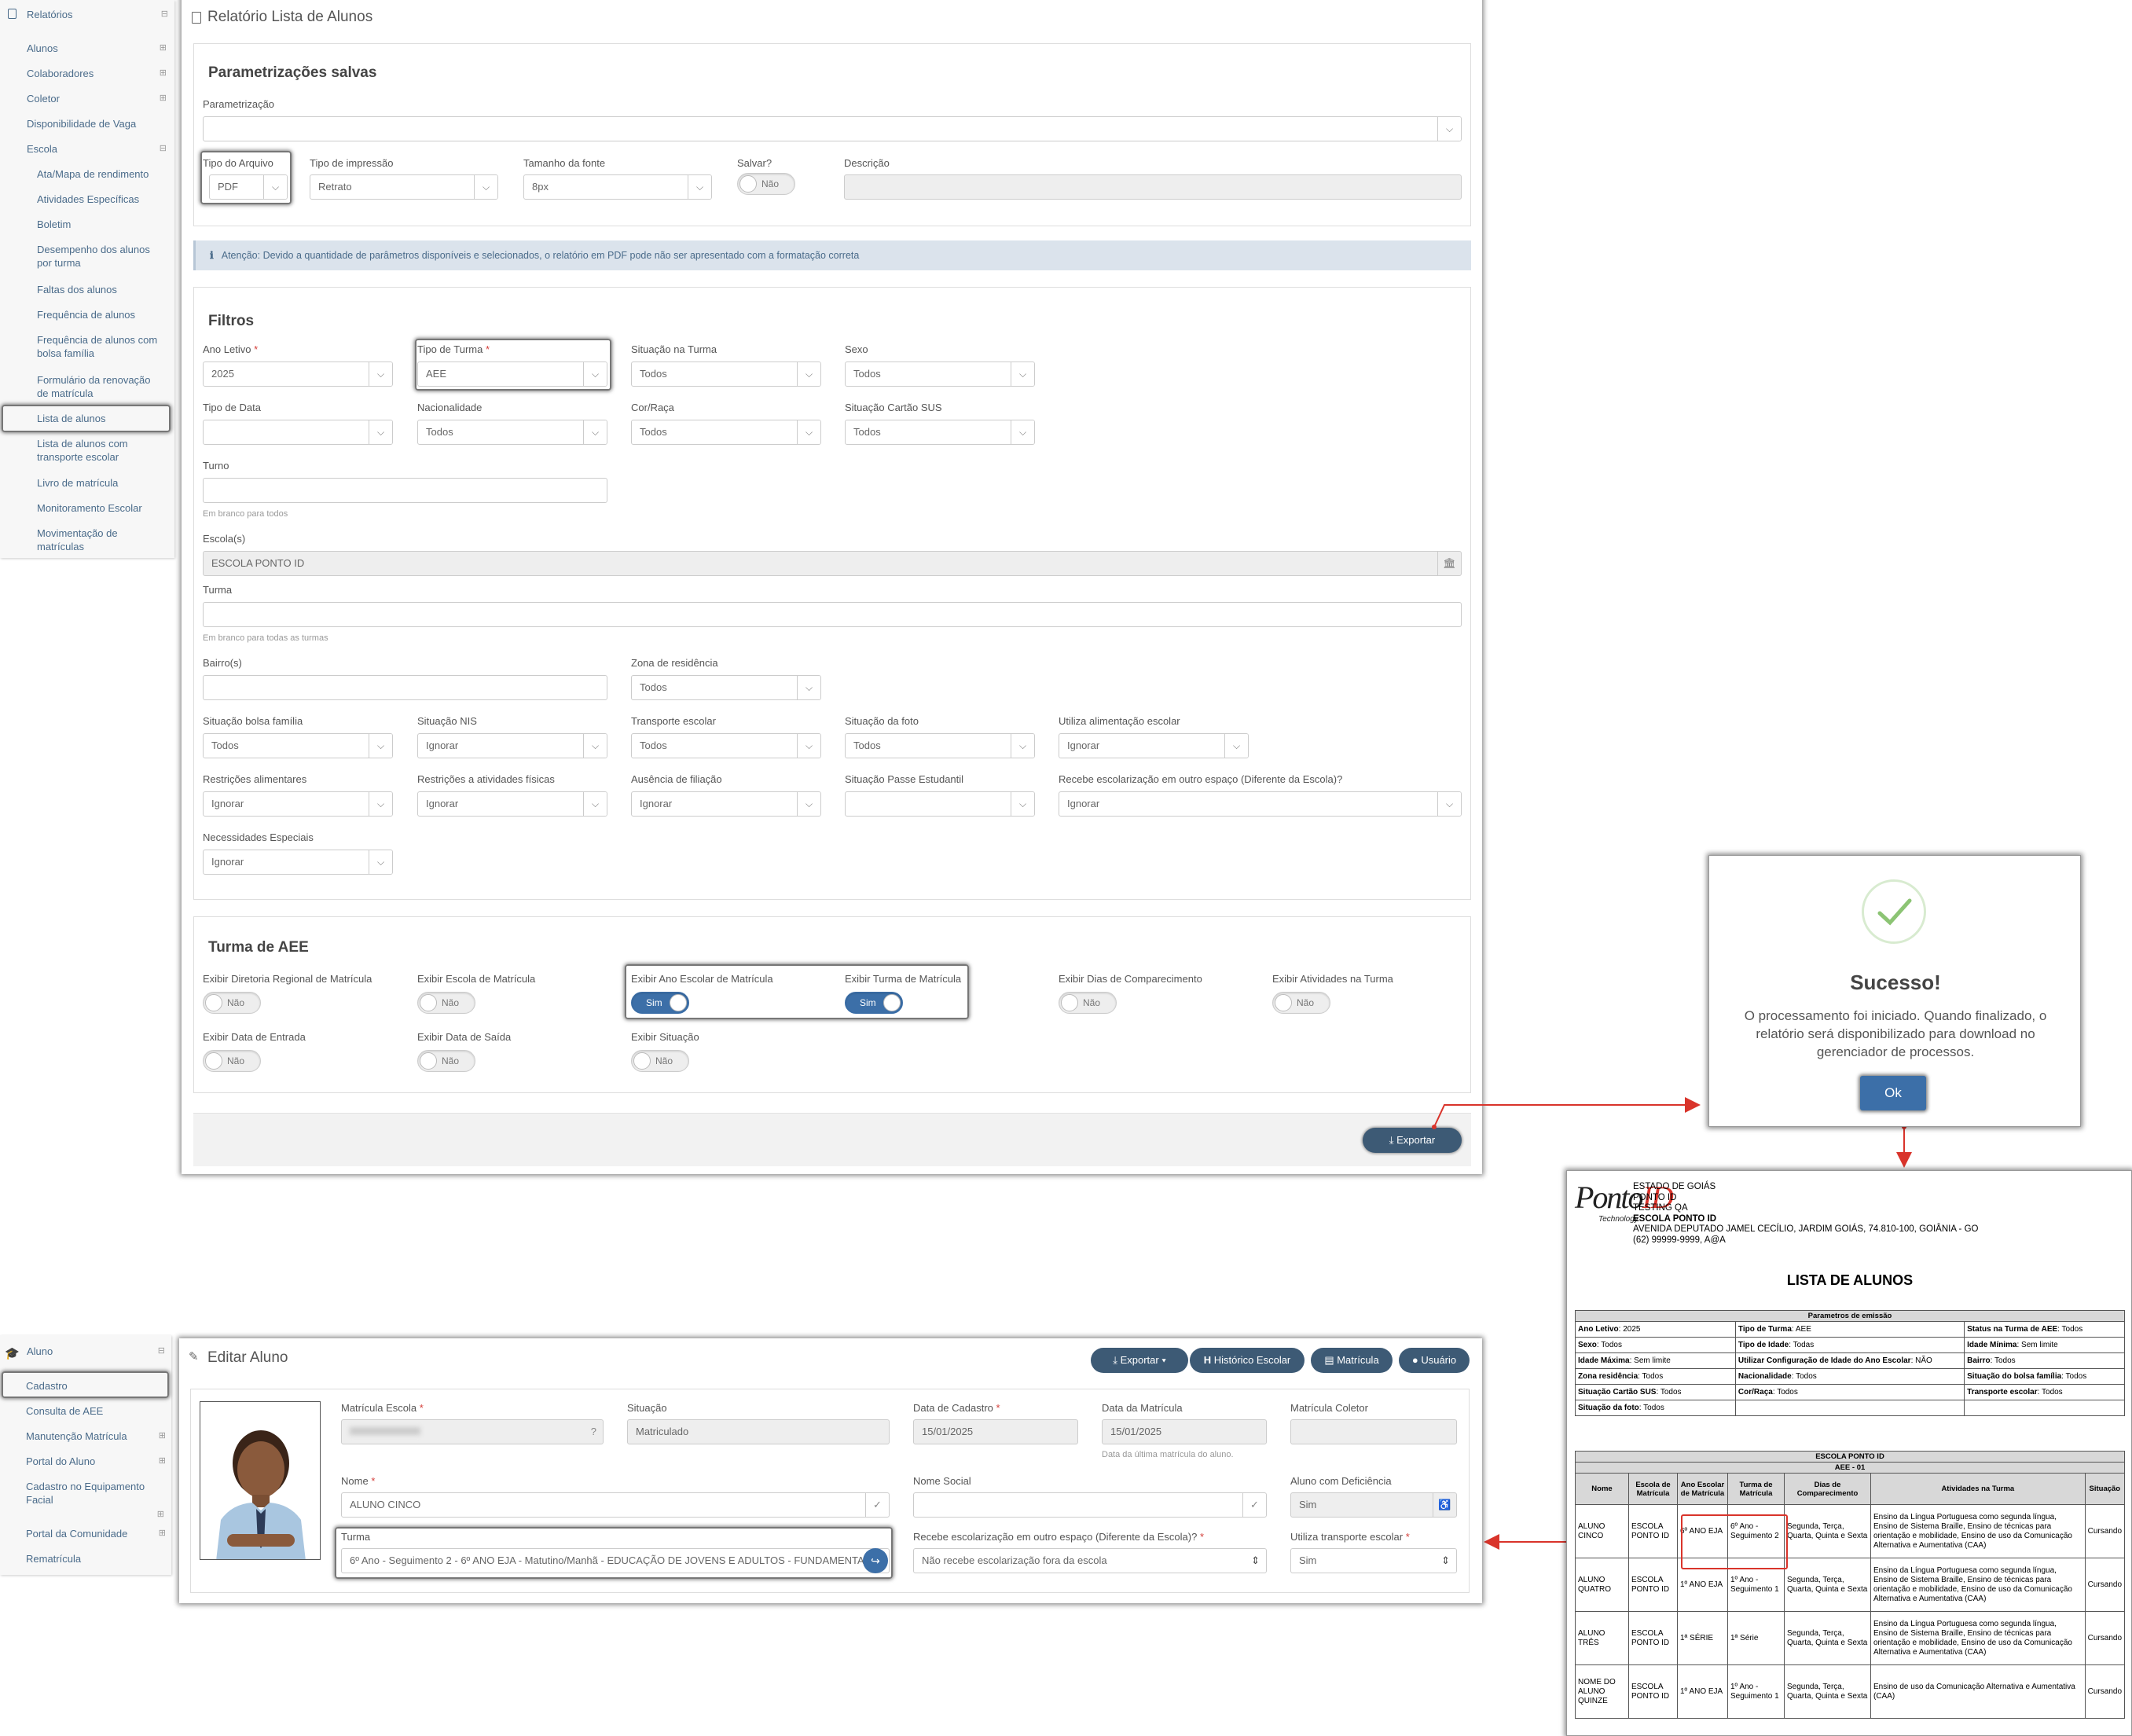 The height and width of the screenshot is (1736, 2132). Describe the element at coordinates (1850, 1280) in the screenshot. I see `report-title: LISTA DE ALUNOS` at that location.